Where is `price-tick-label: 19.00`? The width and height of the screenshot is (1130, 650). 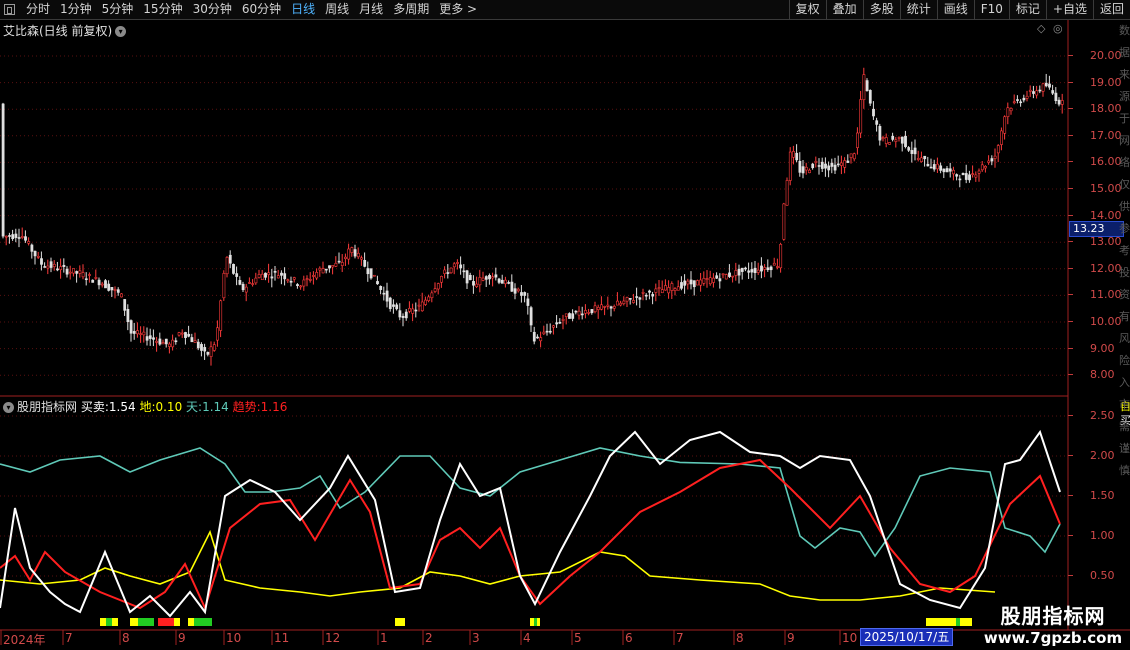
price-tick-label: 19.00 is located at coordinates (1095, 82).